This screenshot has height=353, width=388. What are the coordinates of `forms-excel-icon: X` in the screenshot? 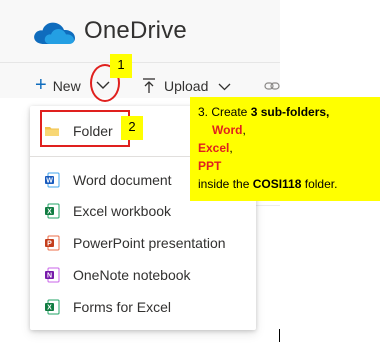 It's located at (52, 307).